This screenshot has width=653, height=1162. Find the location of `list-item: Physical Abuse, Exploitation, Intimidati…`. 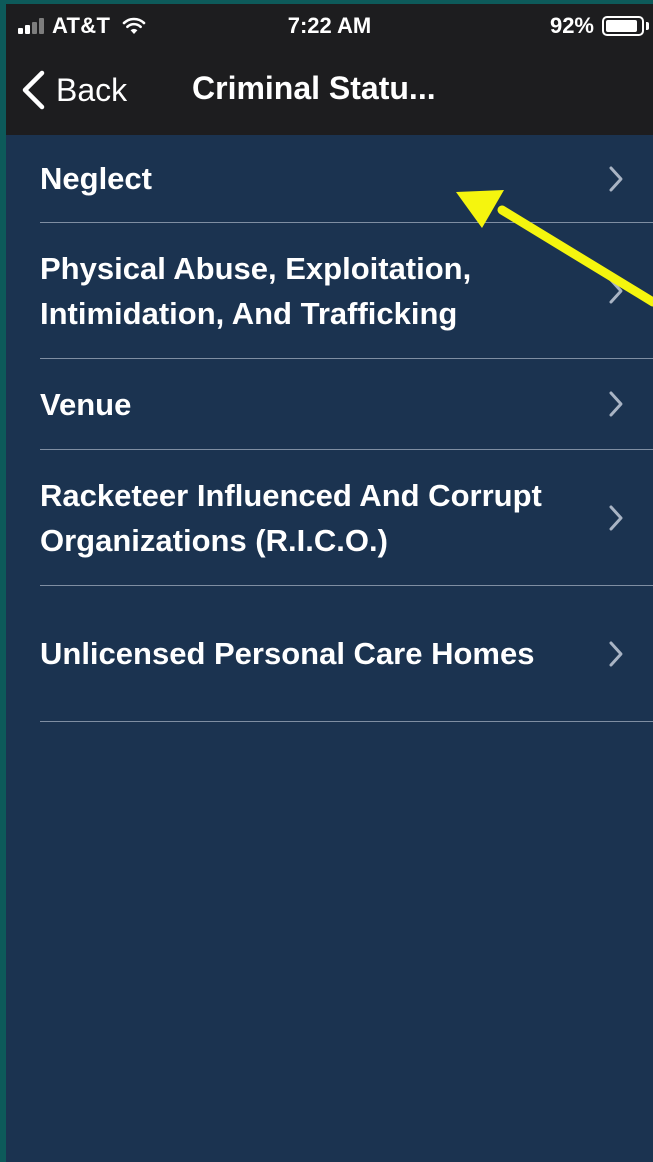

list-item: Physical Abuse, Exploitation, Intimidati… is located at coordinates (346, 291).